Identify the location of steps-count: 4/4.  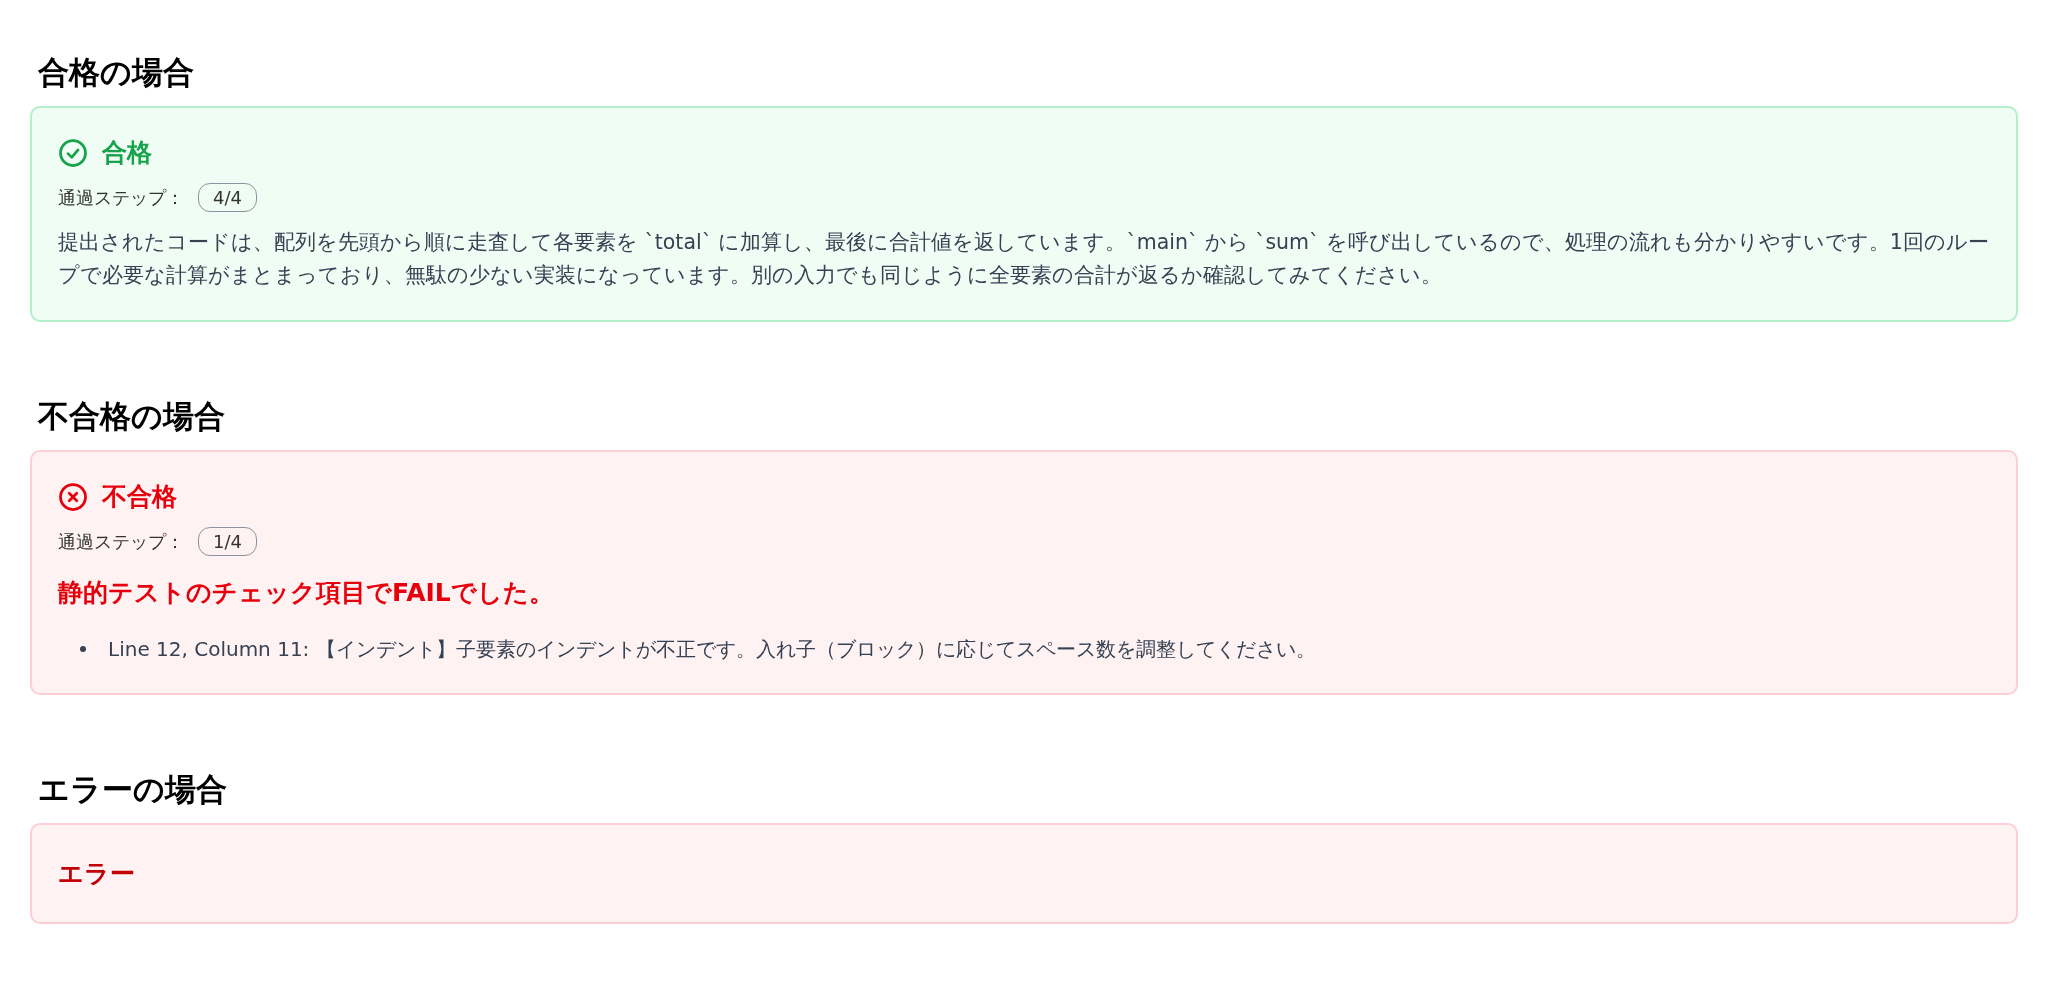
(227, 198).